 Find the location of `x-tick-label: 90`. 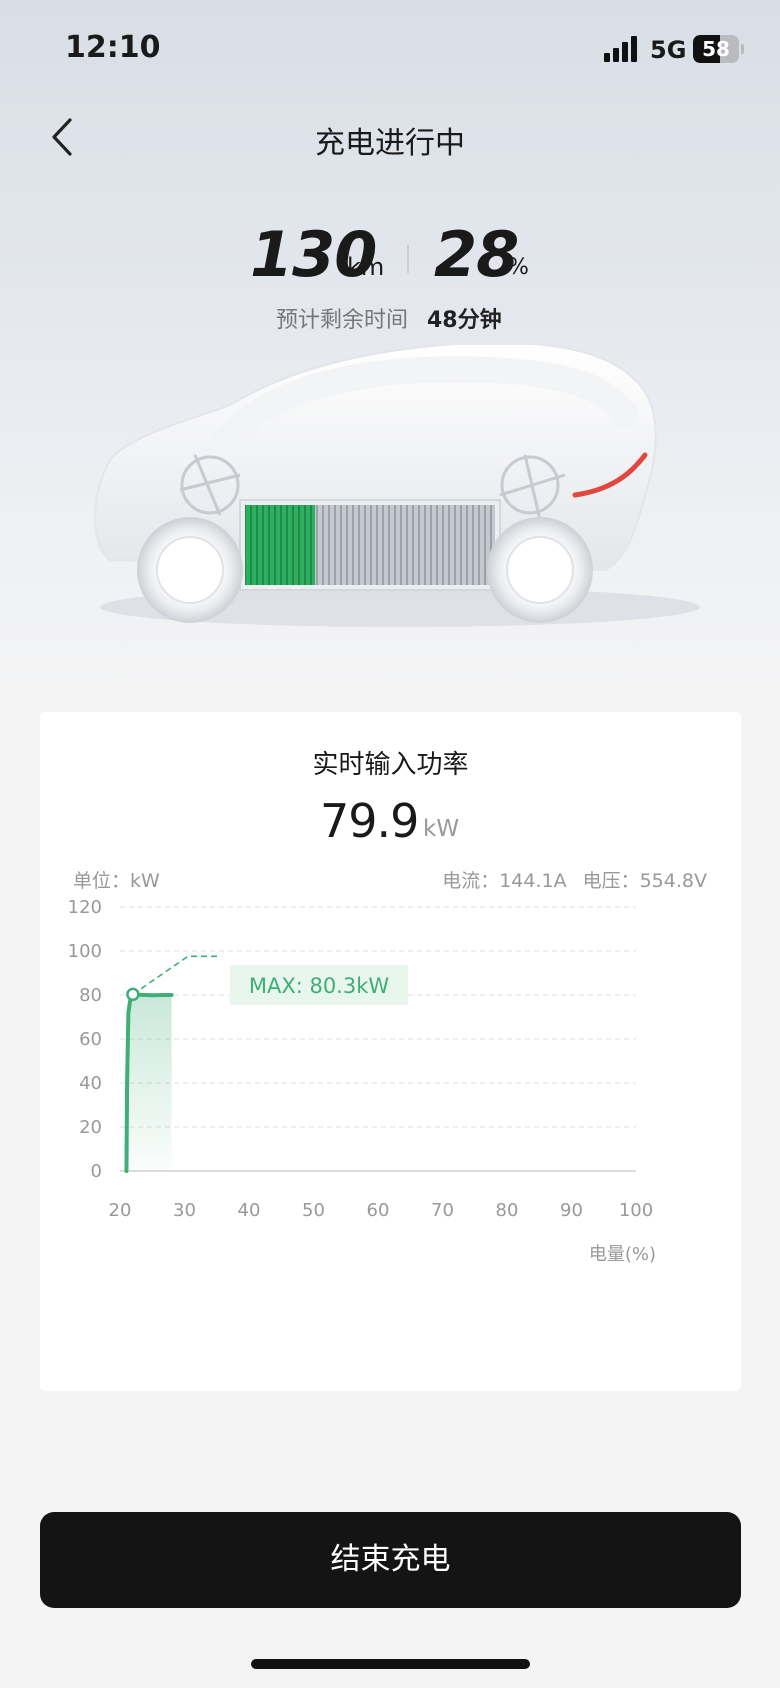

x-tick-label: 90 is located at coordinates (571, 1210).